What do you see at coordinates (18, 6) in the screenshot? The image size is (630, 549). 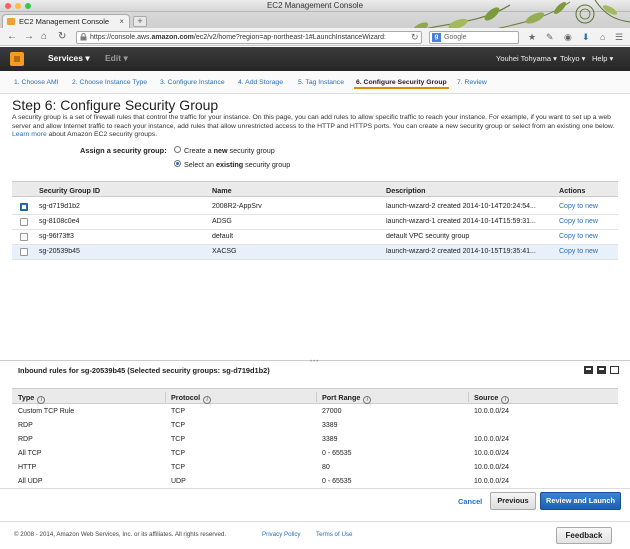 I see `minimize-window-icon` at bounding box center [18, 6].